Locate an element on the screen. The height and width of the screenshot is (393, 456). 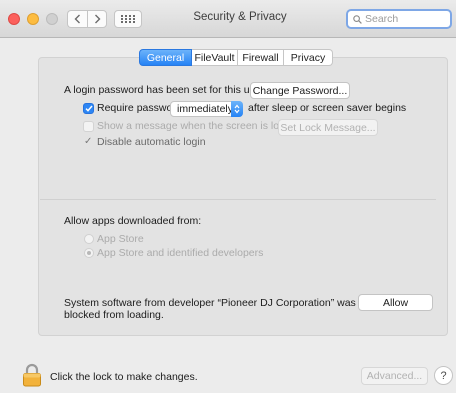
section-divider is located at coordinates (238, 199).